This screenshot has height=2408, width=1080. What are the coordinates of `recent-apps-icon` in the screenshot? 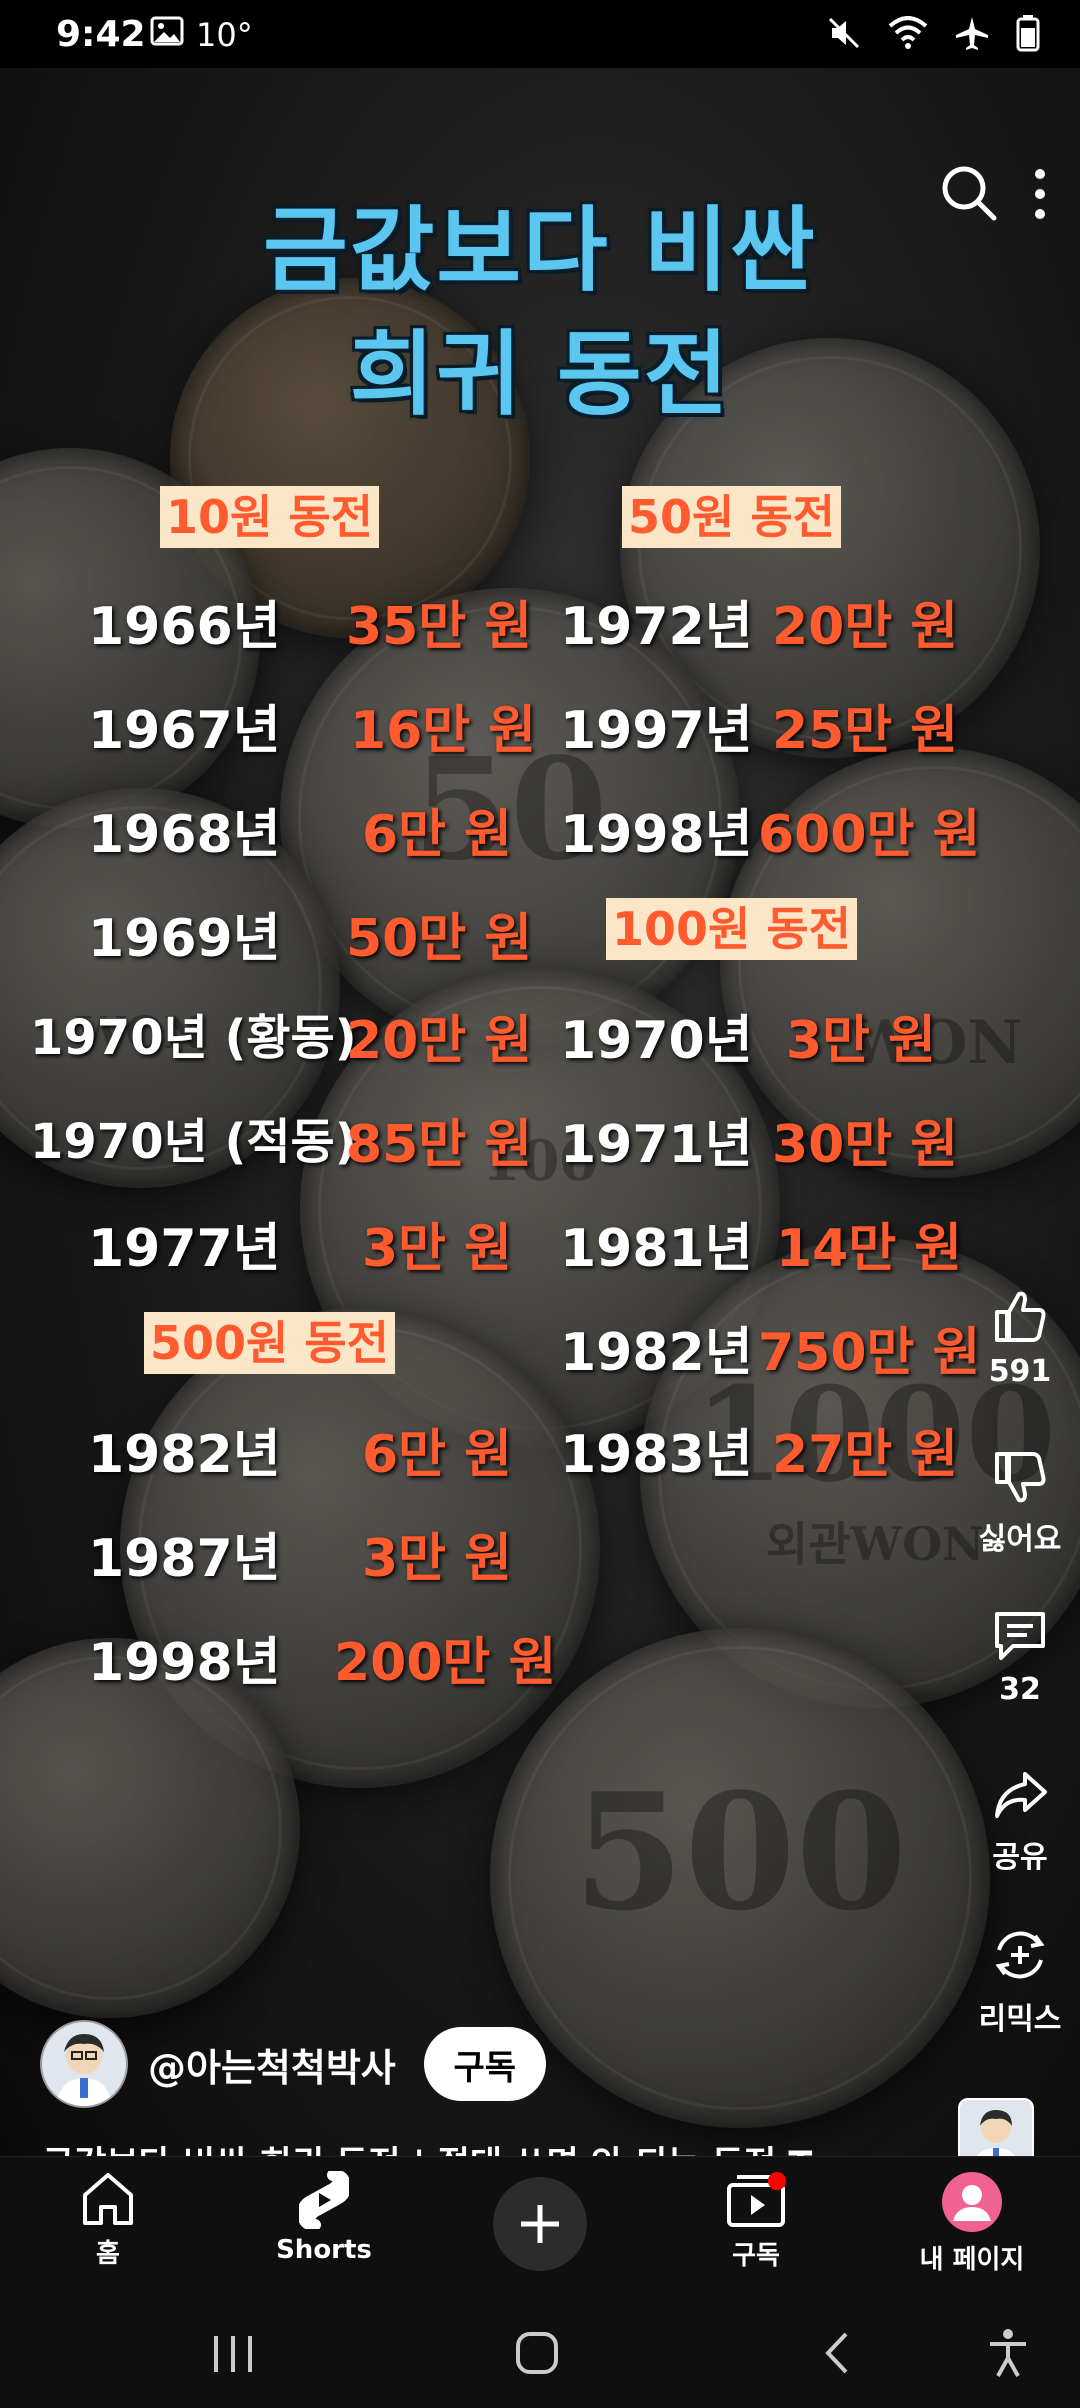 It's located at (233, 2356).